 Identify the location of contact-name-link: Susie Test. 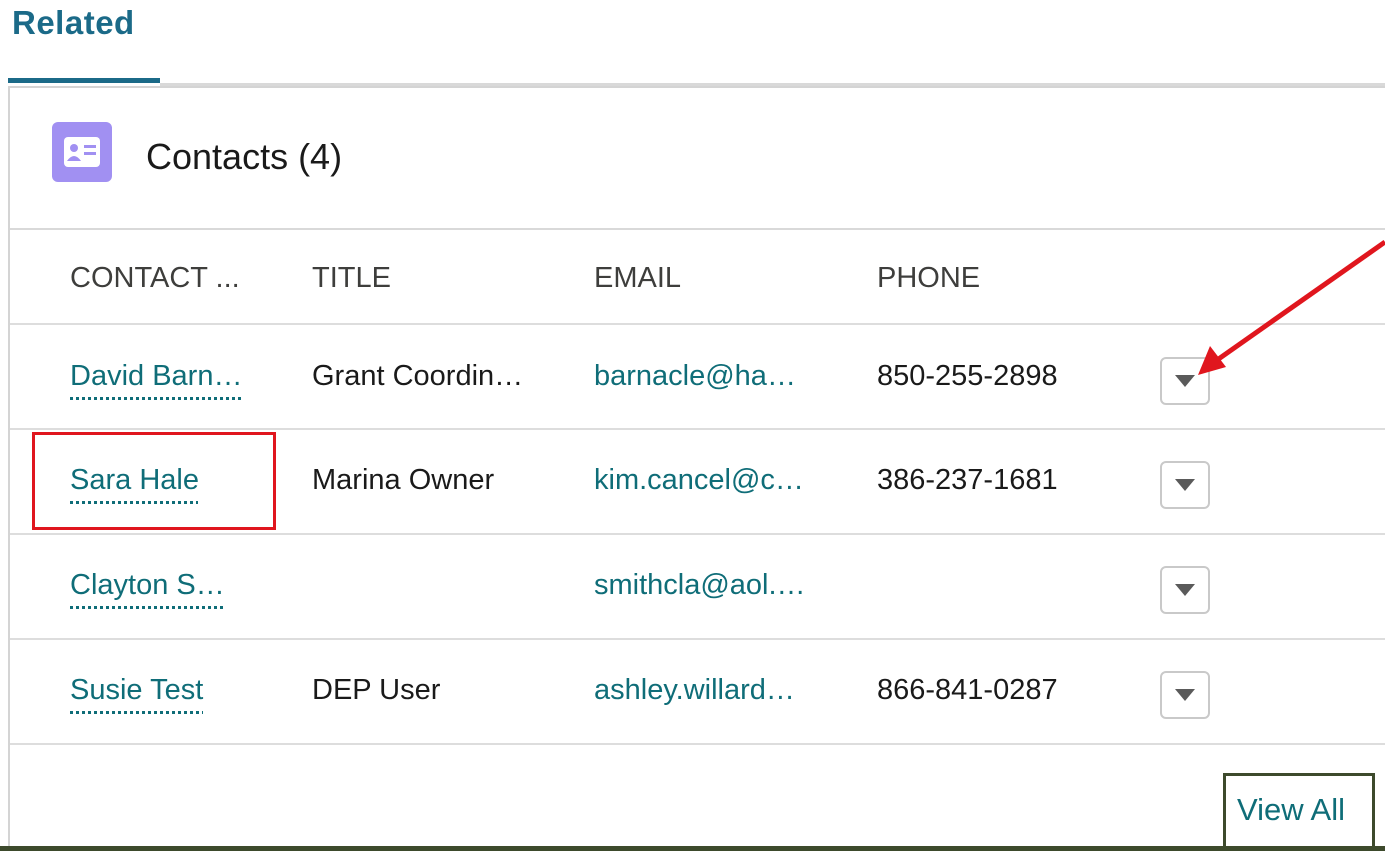
(136, 690).